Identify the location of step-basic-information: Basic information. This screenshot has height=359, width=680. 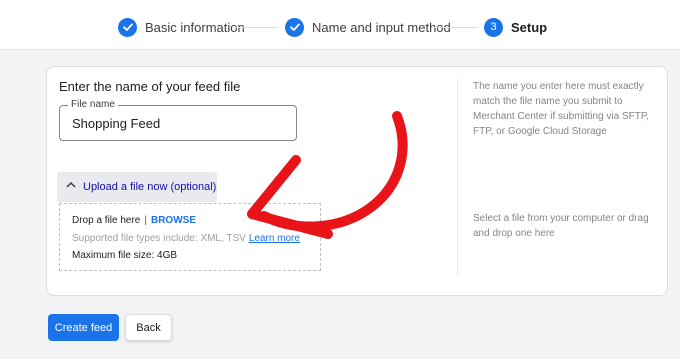
(181, 27).